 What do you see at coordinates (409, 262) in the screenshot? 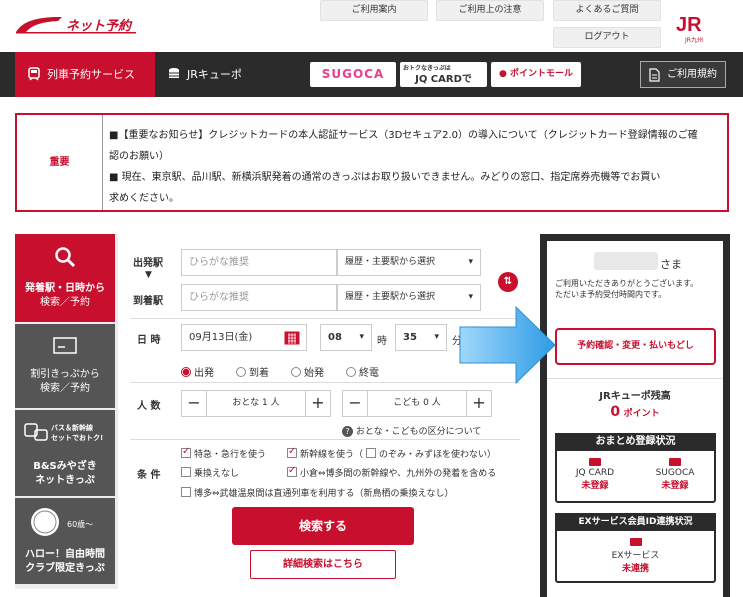
I see `departure-history-select: 履歴・主要駅から選択 ▾` at bounding box center [409, 262].